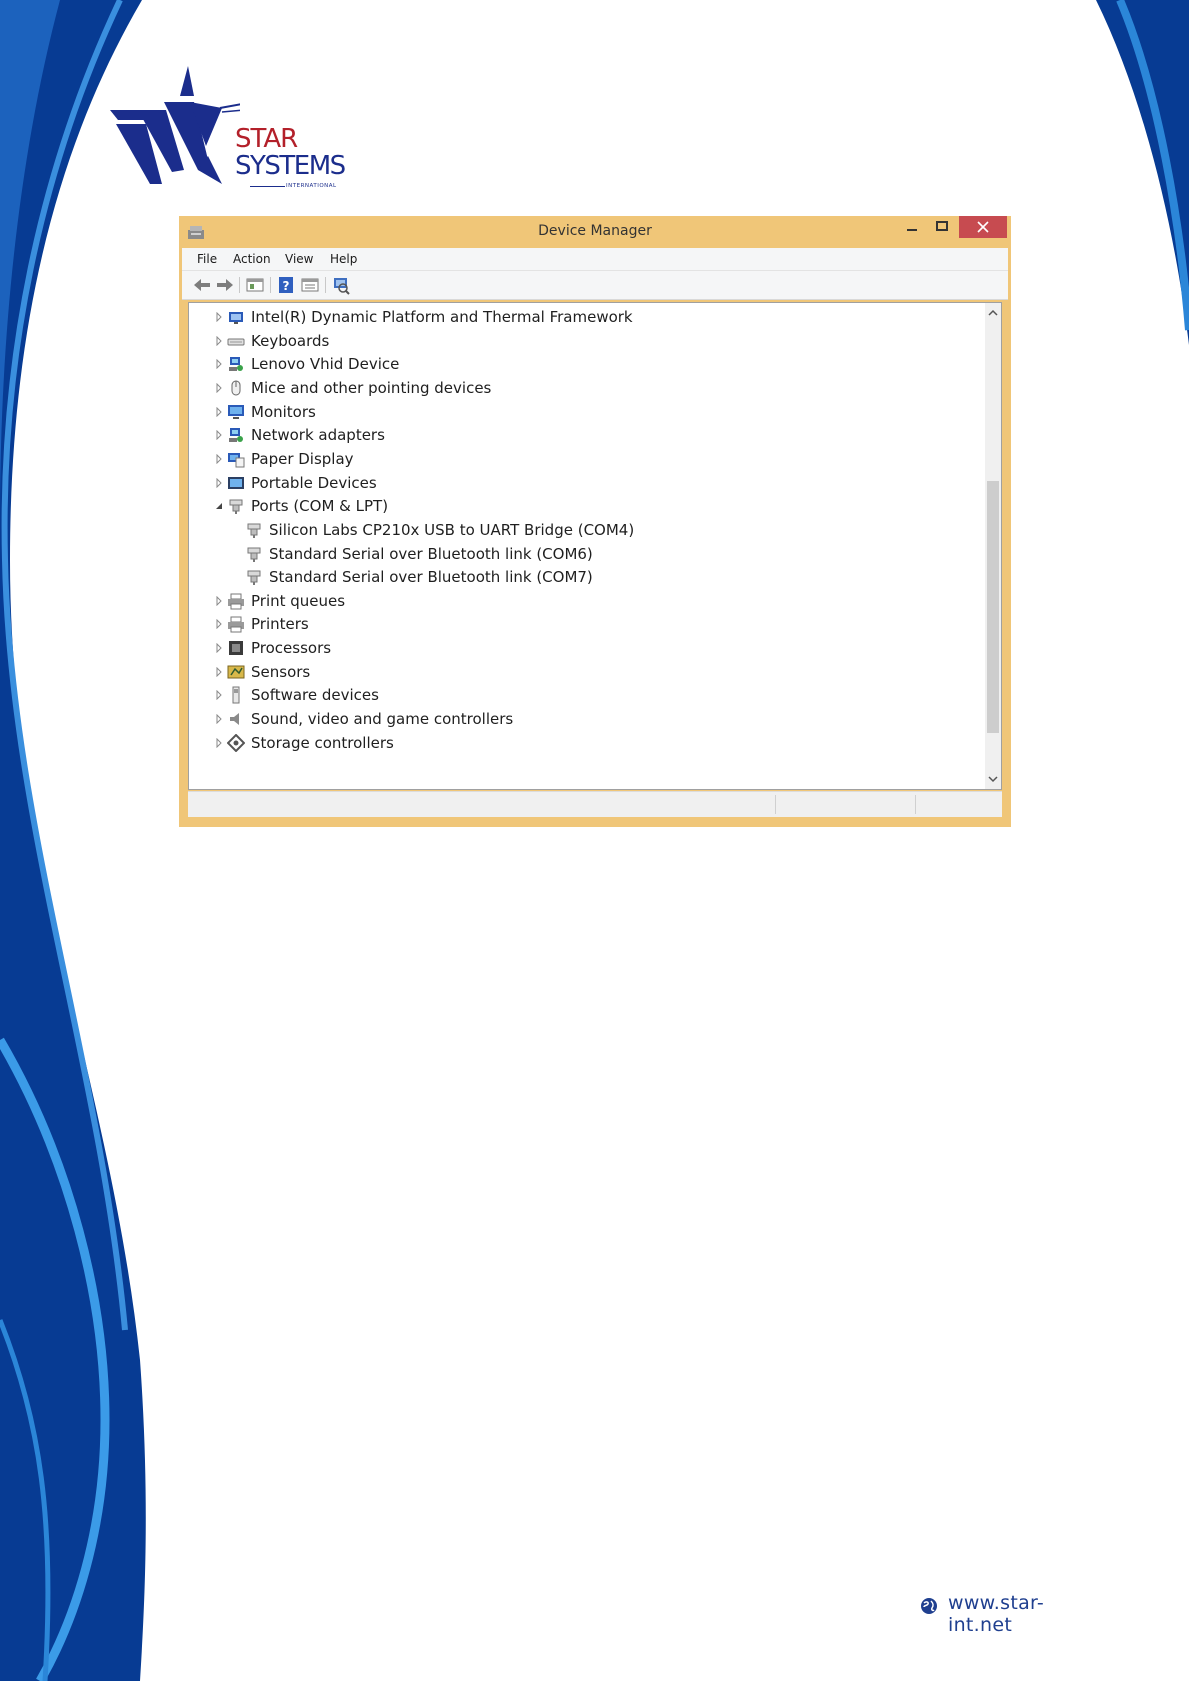 The image size is (1189, 1681). I want to click on tree-category-item: Ports (COM & LPT), so click(584, 506).